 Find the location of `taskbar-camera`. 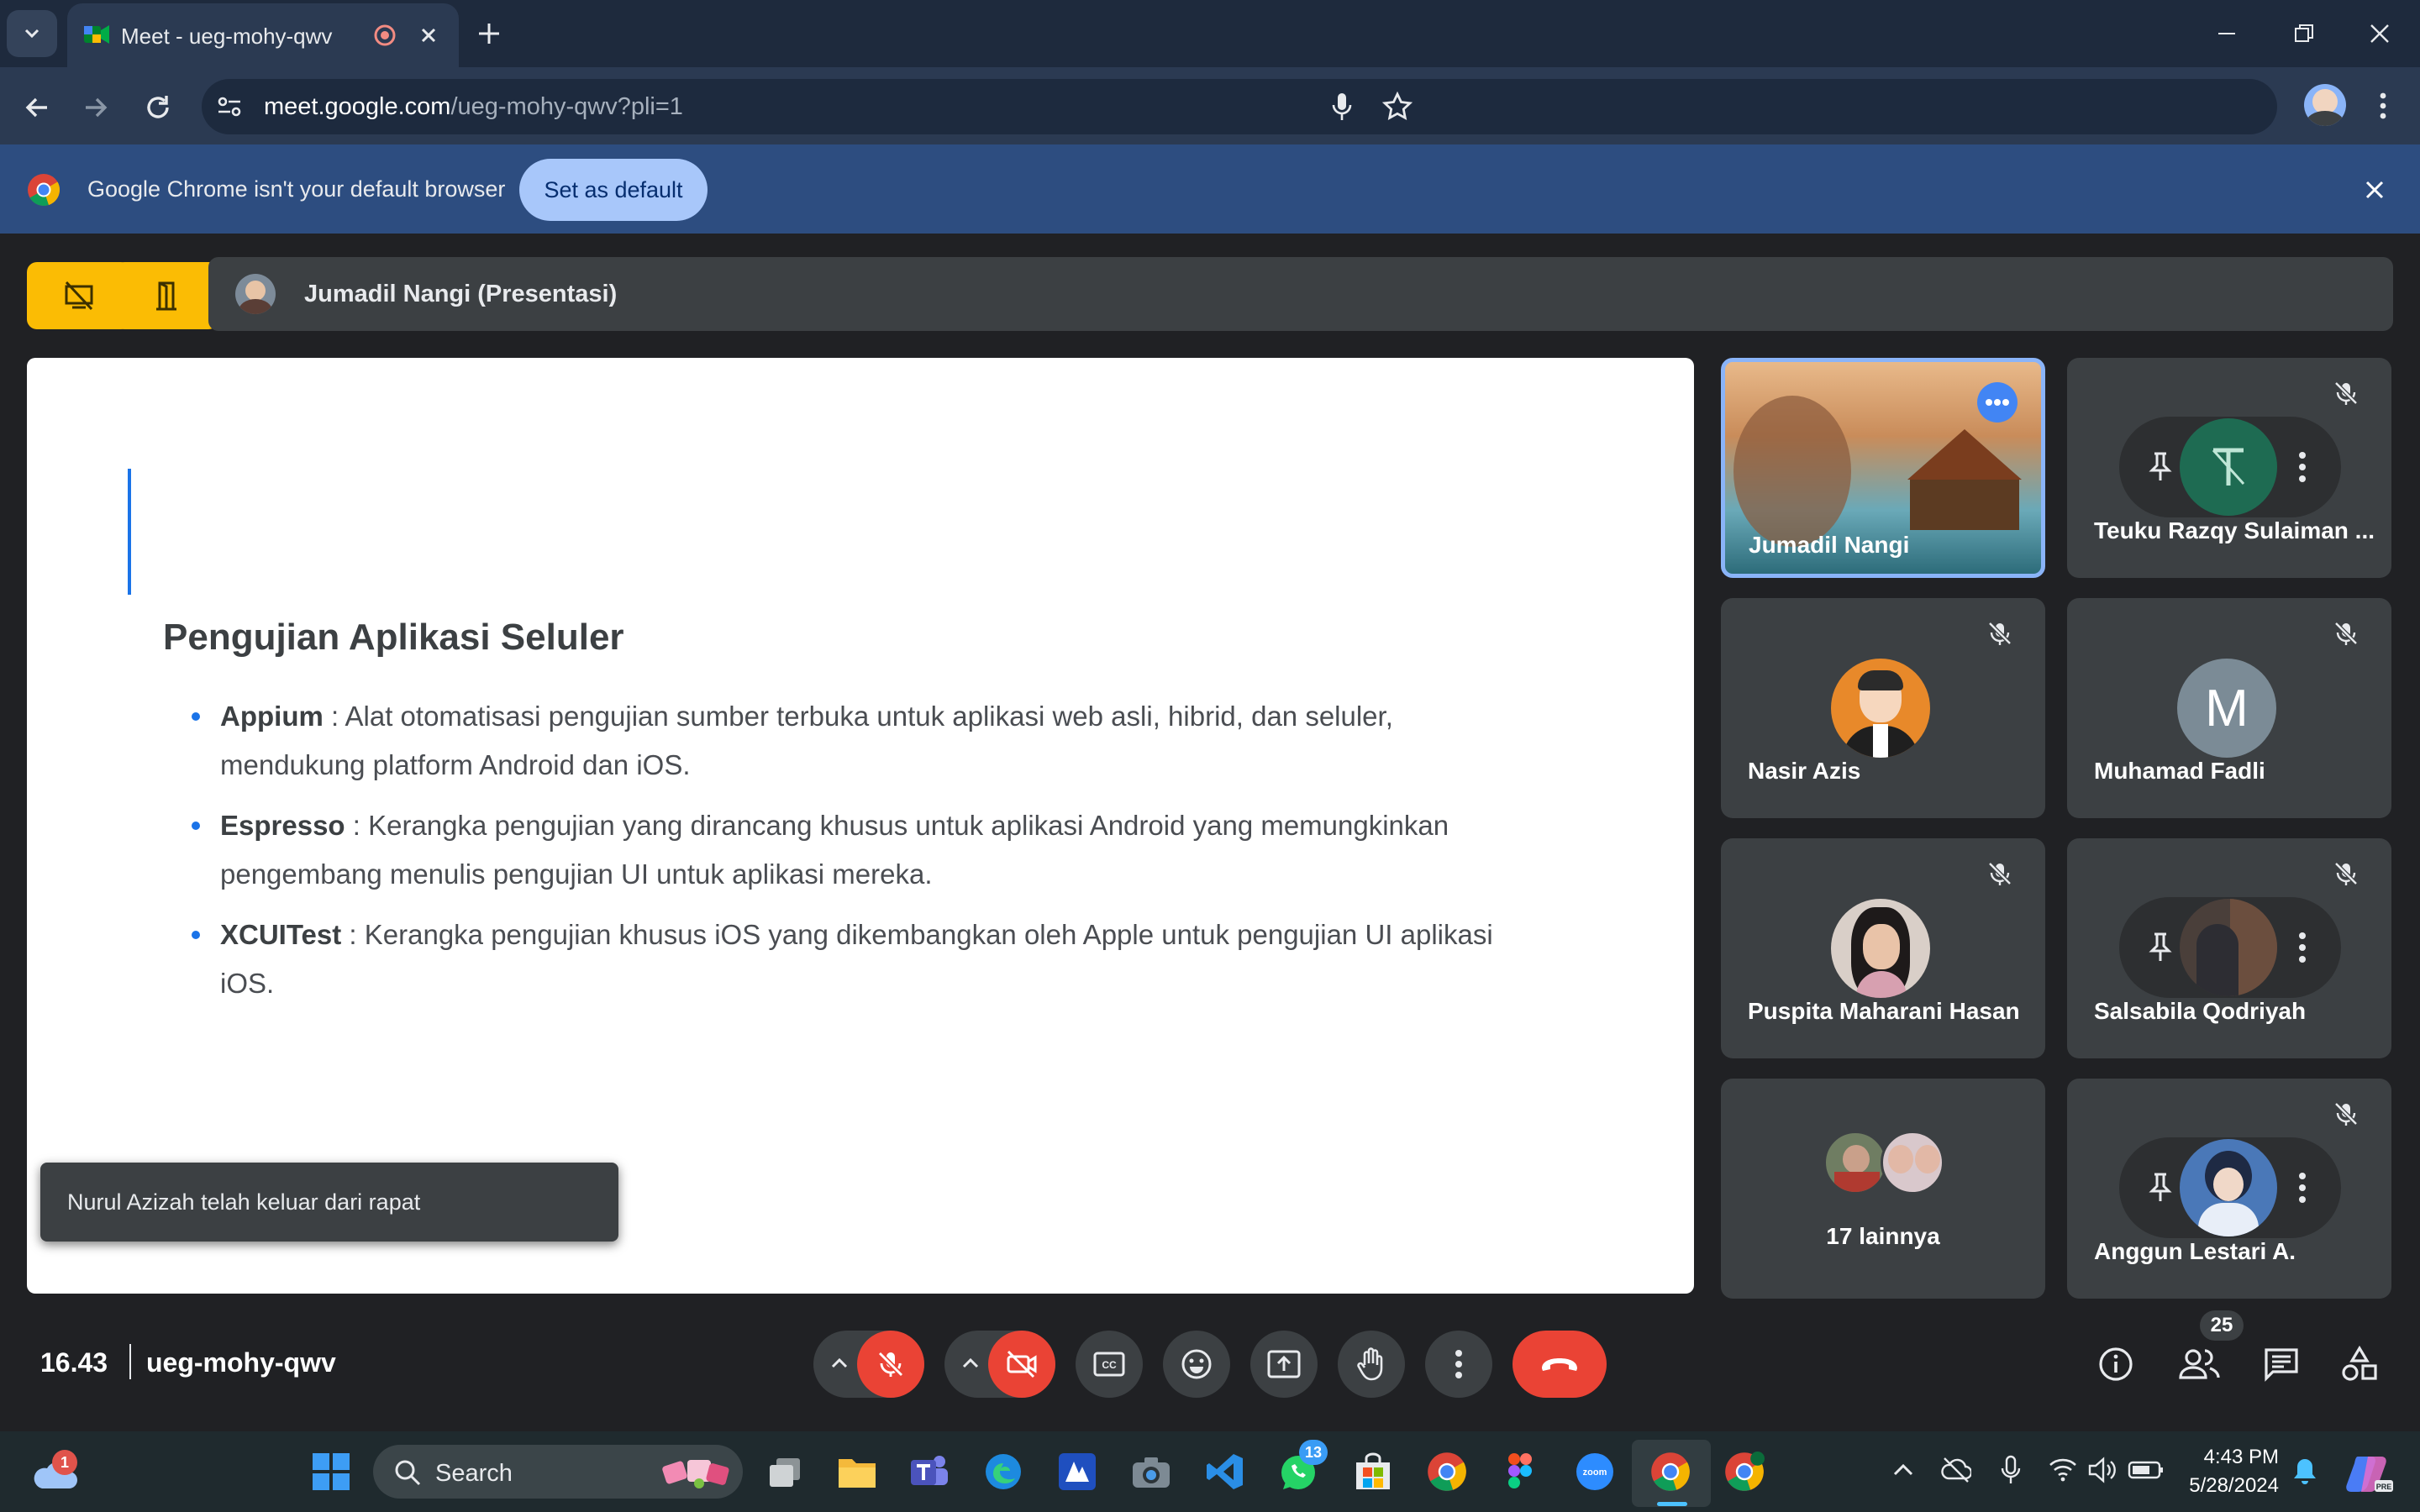

taskbar-camera is located at coordinates (1151, 1471).